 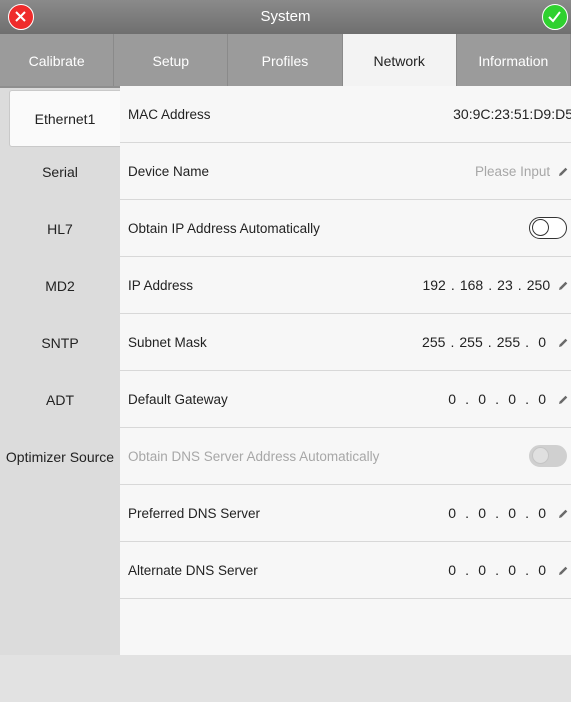 I want to click on obtain-dns-label: Obtain DNS Server Address Automatically, so click(x=254, y=456).